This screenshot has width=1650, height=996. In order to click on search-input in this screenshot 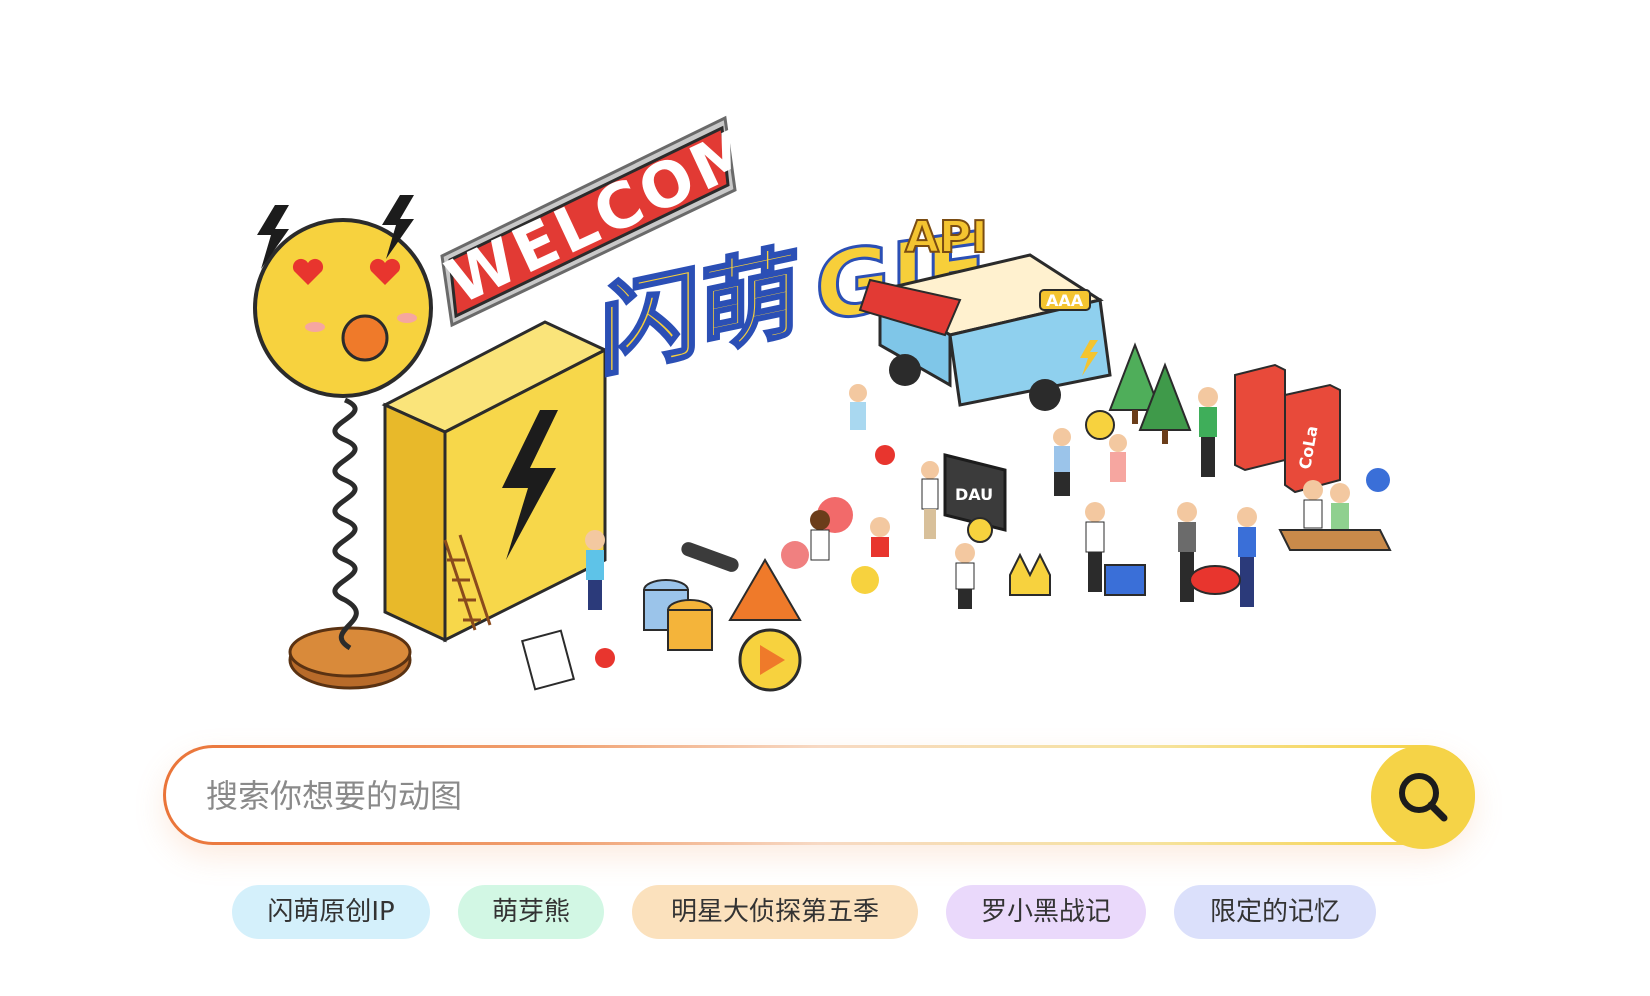, I will do `click(766, 796)`.